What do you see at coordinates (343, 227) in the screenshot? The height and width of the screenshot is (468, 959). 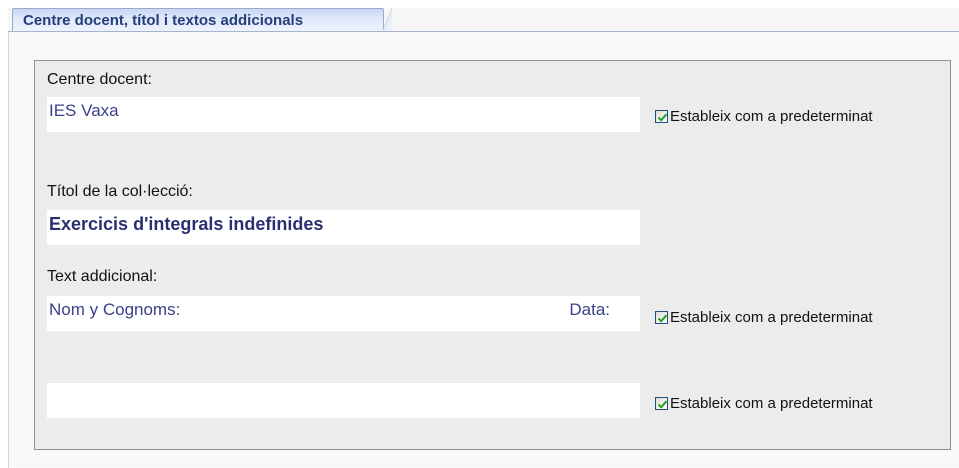 I see `titol-field: Exercicis d'integrals indefinides` at bounding box center [343, 227].